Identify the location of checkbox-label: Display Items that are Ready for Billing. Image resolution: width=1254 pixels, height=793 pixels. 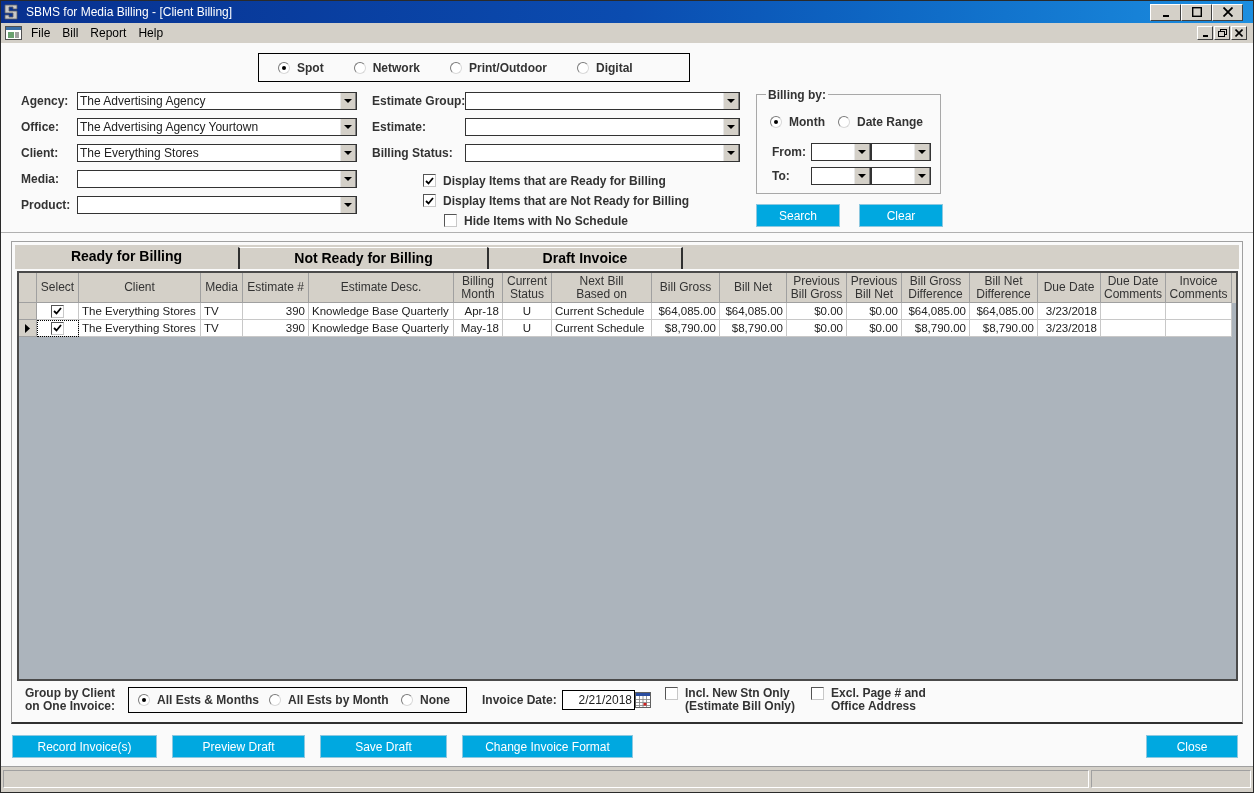
(554, 181).